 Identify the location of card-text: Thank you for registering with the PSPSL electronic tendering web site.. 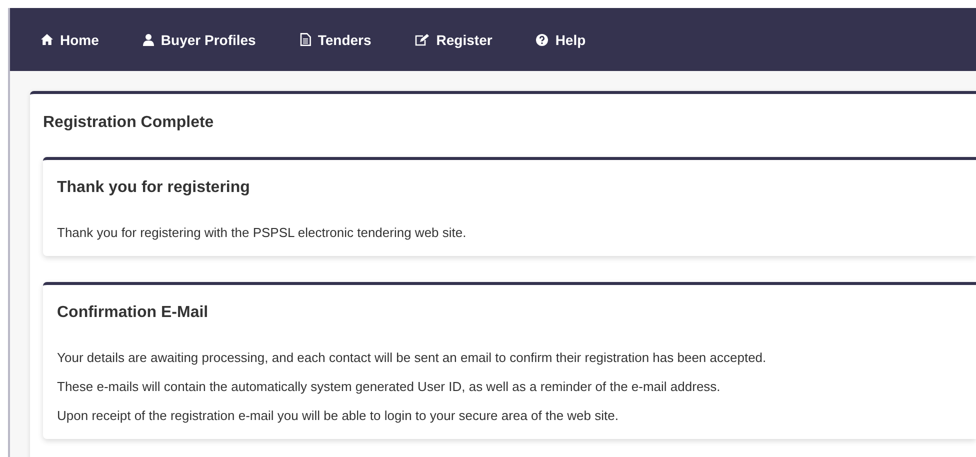
(262, 232).